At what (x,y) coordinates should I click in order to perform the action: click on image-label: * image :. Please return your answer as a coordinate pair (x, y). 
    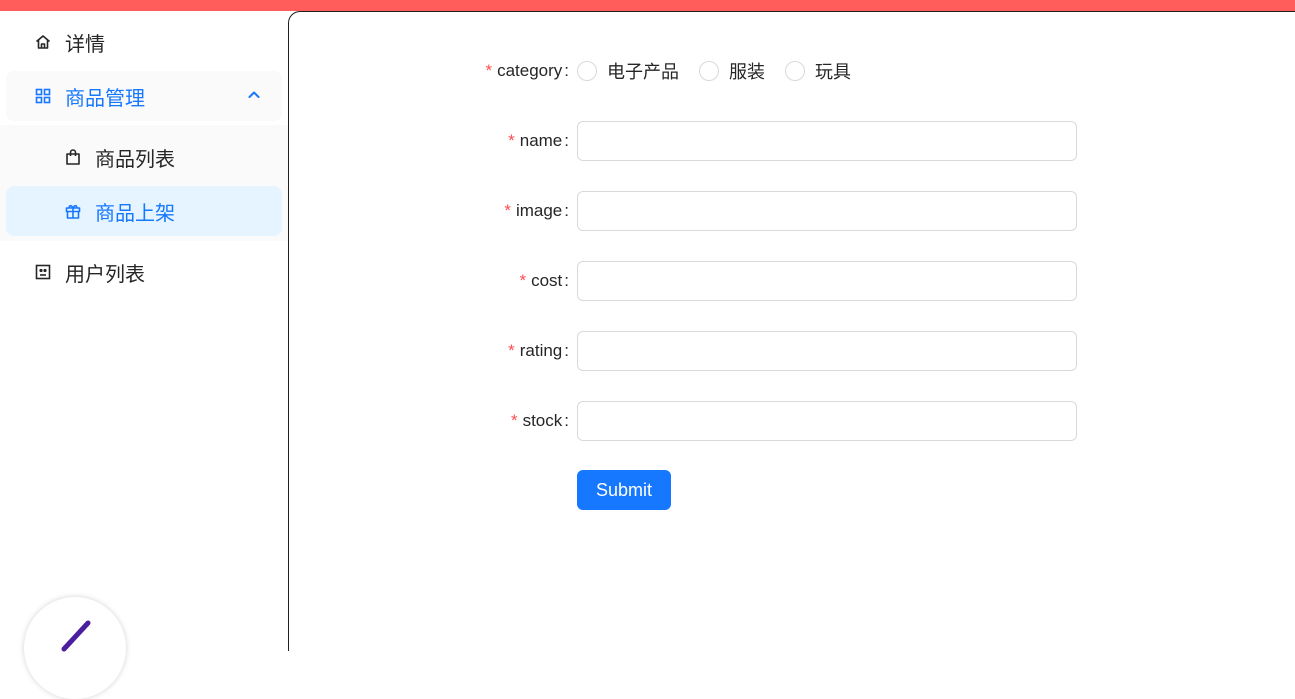
    Looking at the image, I should click on (536, 210).